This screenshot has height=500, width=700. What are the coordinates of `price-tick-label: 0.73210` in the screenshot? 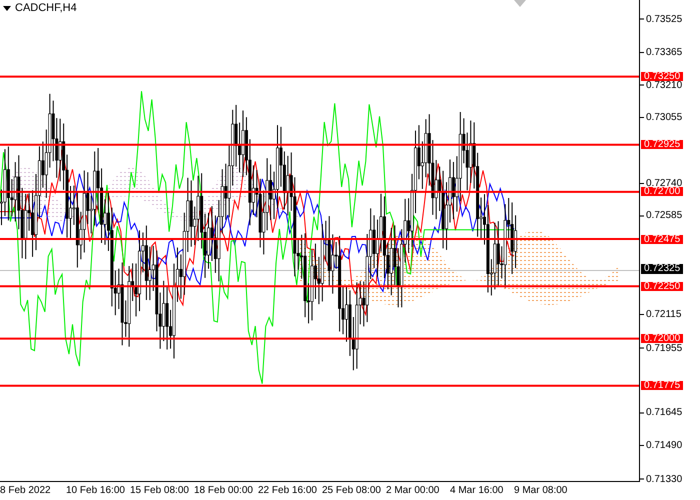 It's located at (664, 85).